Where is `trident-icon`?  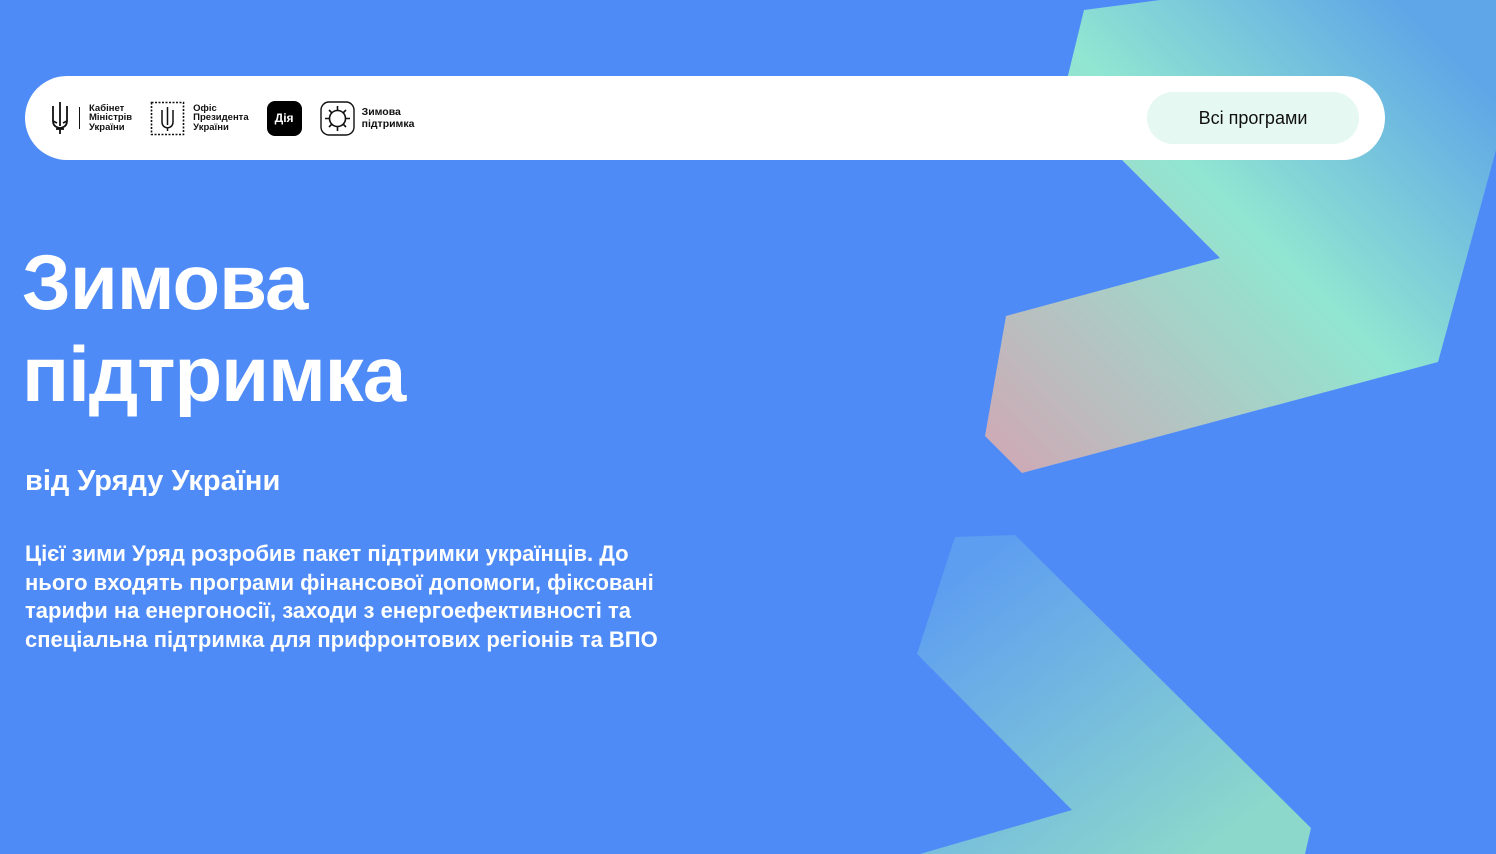
trident-icon is located at coordinates (60, 118).